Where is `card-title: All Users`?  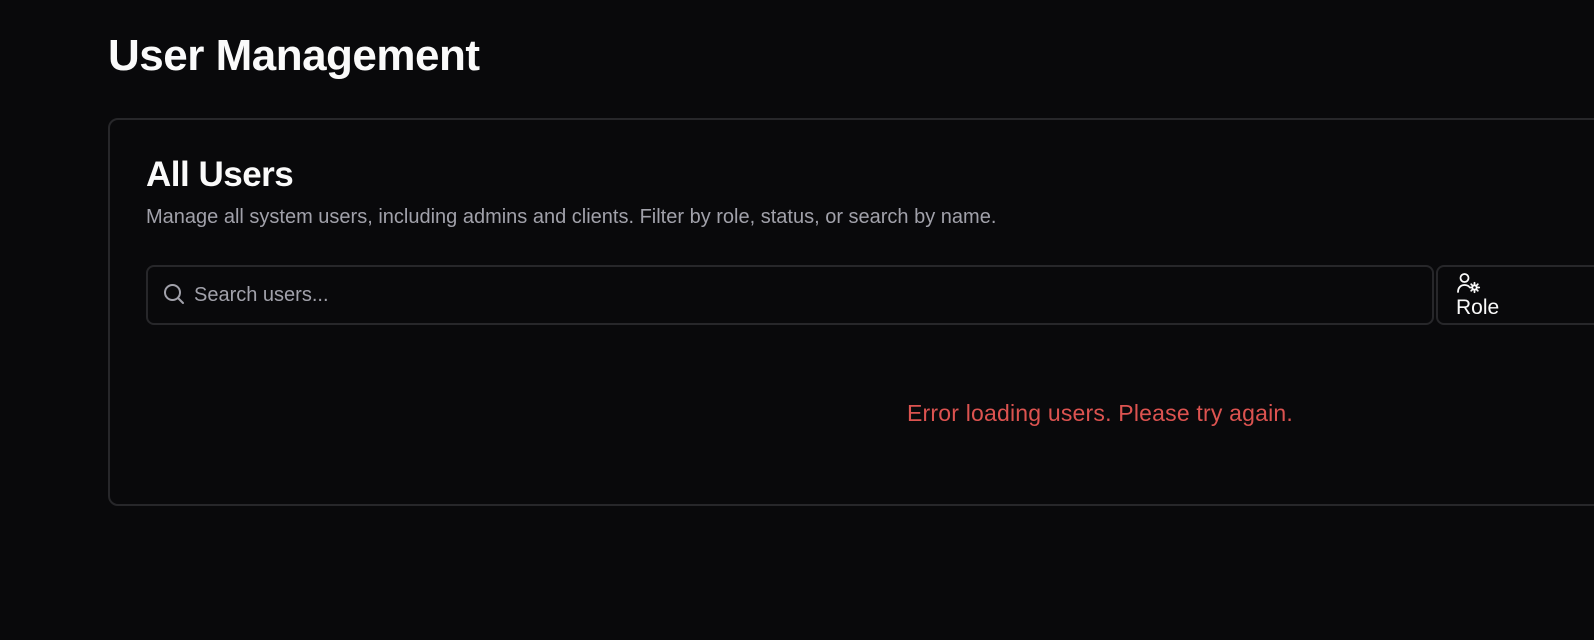 card-title: All Users is located at coordinates (220, 174).